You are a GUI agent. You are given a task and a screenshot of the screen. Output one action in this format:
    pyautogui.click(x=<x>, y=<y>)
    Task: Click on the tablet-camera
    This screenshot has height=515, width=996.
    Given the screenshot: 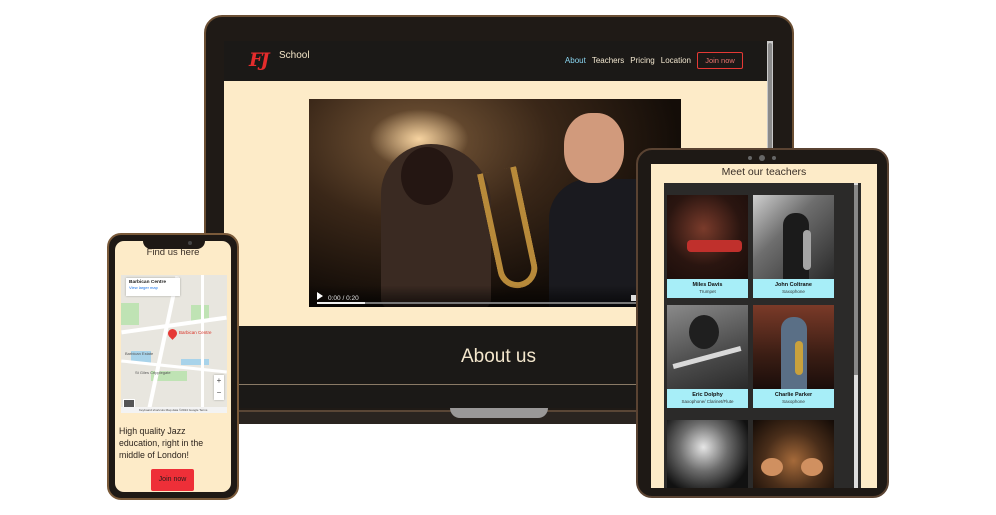 What is the action you would take?
    pyautogui.click(x=762, y=158)
    